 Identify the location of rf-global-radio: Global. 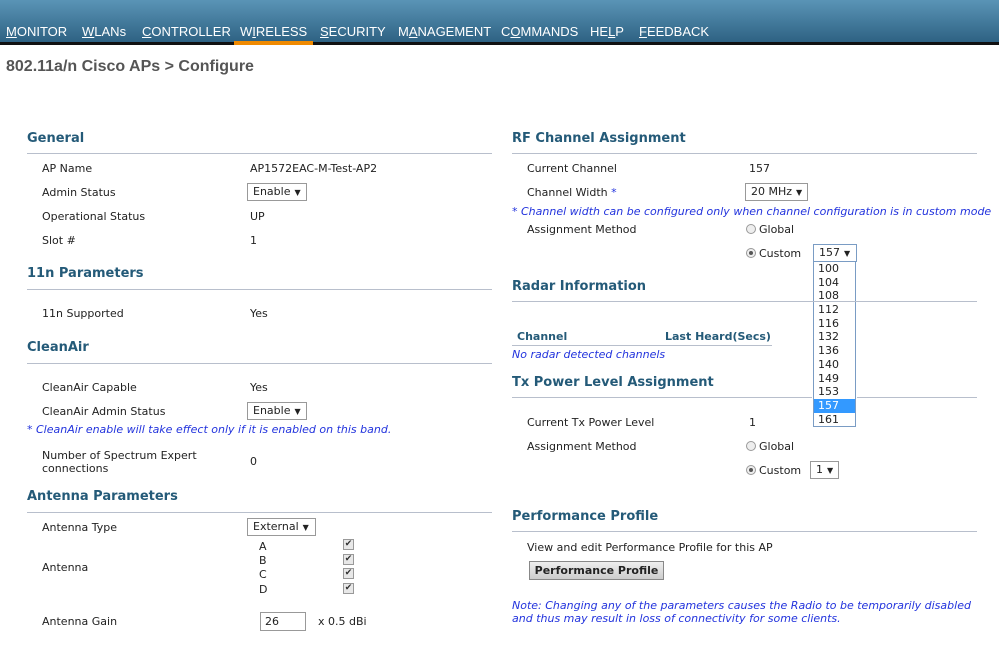
(770, 229).